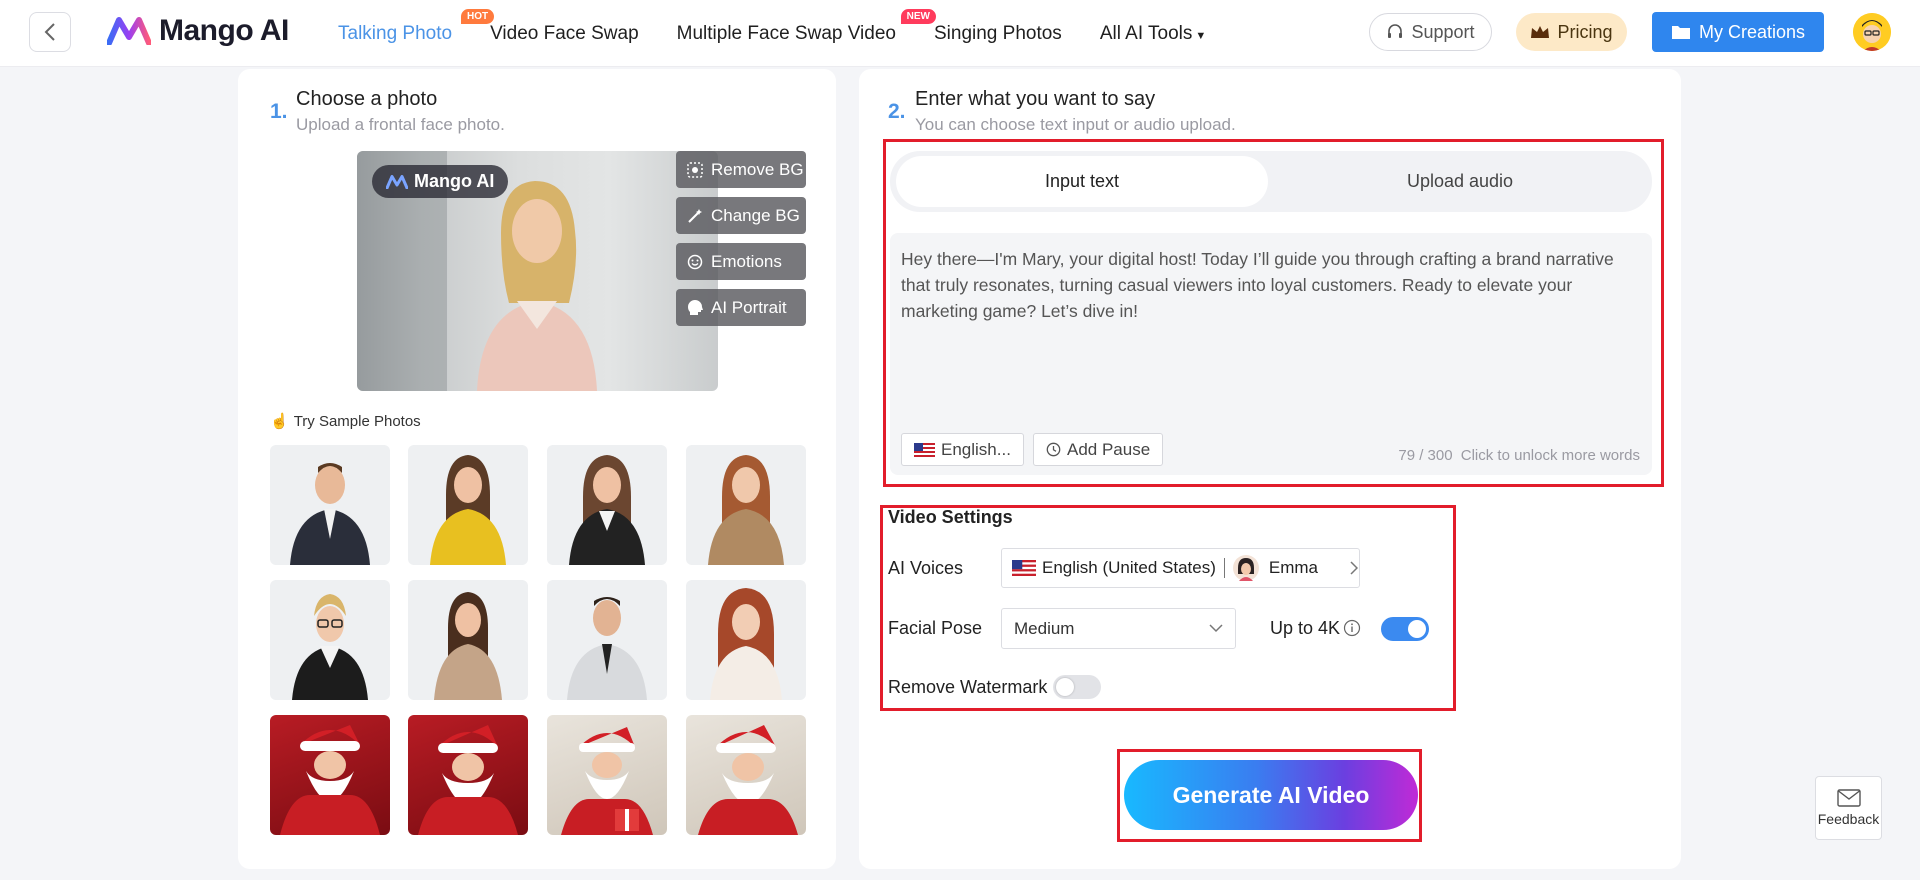 The image size is (1920, 880). What do you see at coordinates (1443, 31) in the screenshot?
I see `support-label: Support` at bounding box center [1443, 31].